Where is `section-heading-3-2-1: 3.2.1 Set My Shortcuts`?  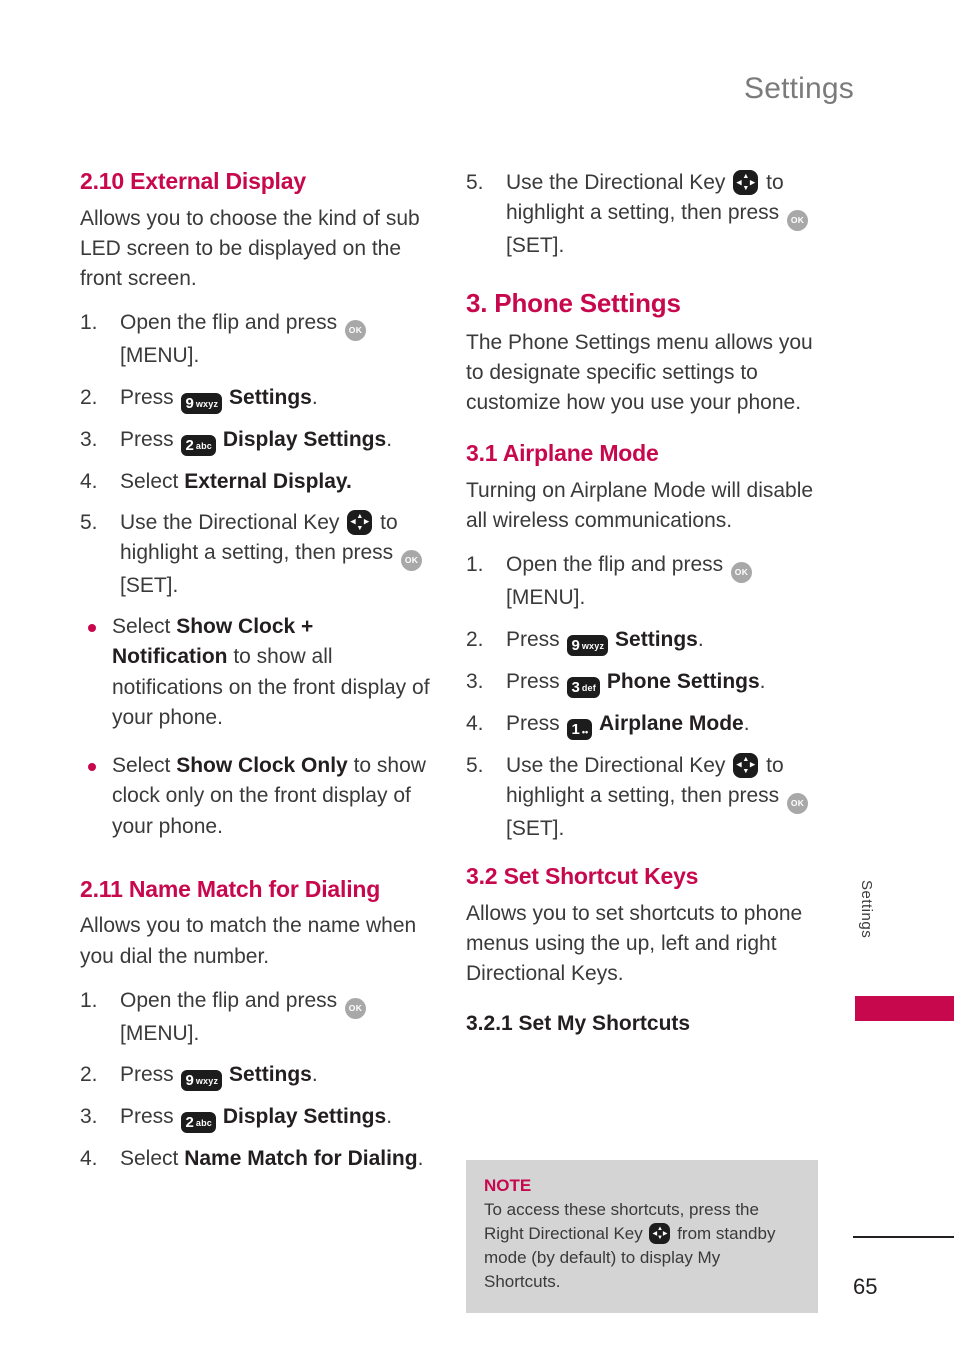
section-heading-3-2-1: 3.2.1 Set My Shortcuts is located at coordinates (578, 1024).